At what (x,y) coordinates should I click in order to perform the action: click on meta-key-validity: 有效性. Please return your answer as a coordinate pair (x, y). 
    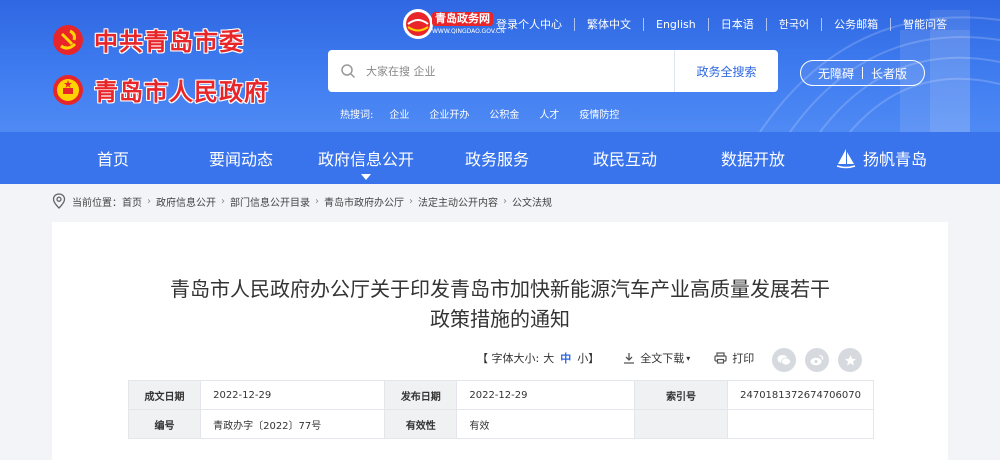
    Looking at the image, I should click on (421, 424).